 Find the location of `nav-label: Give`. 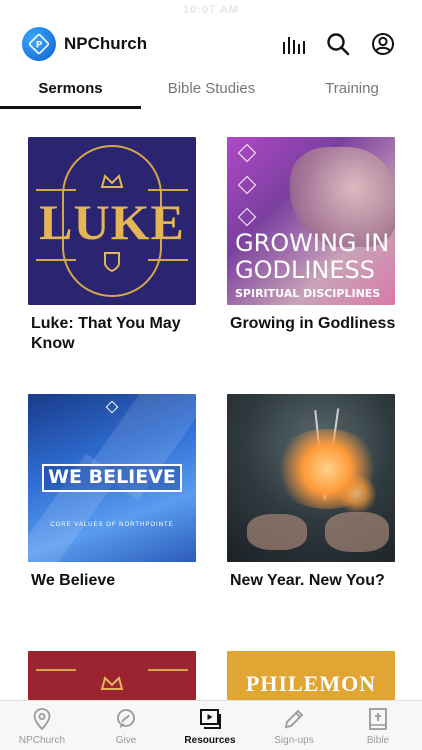

nav-label: Give is located at coordinates (126, 740).